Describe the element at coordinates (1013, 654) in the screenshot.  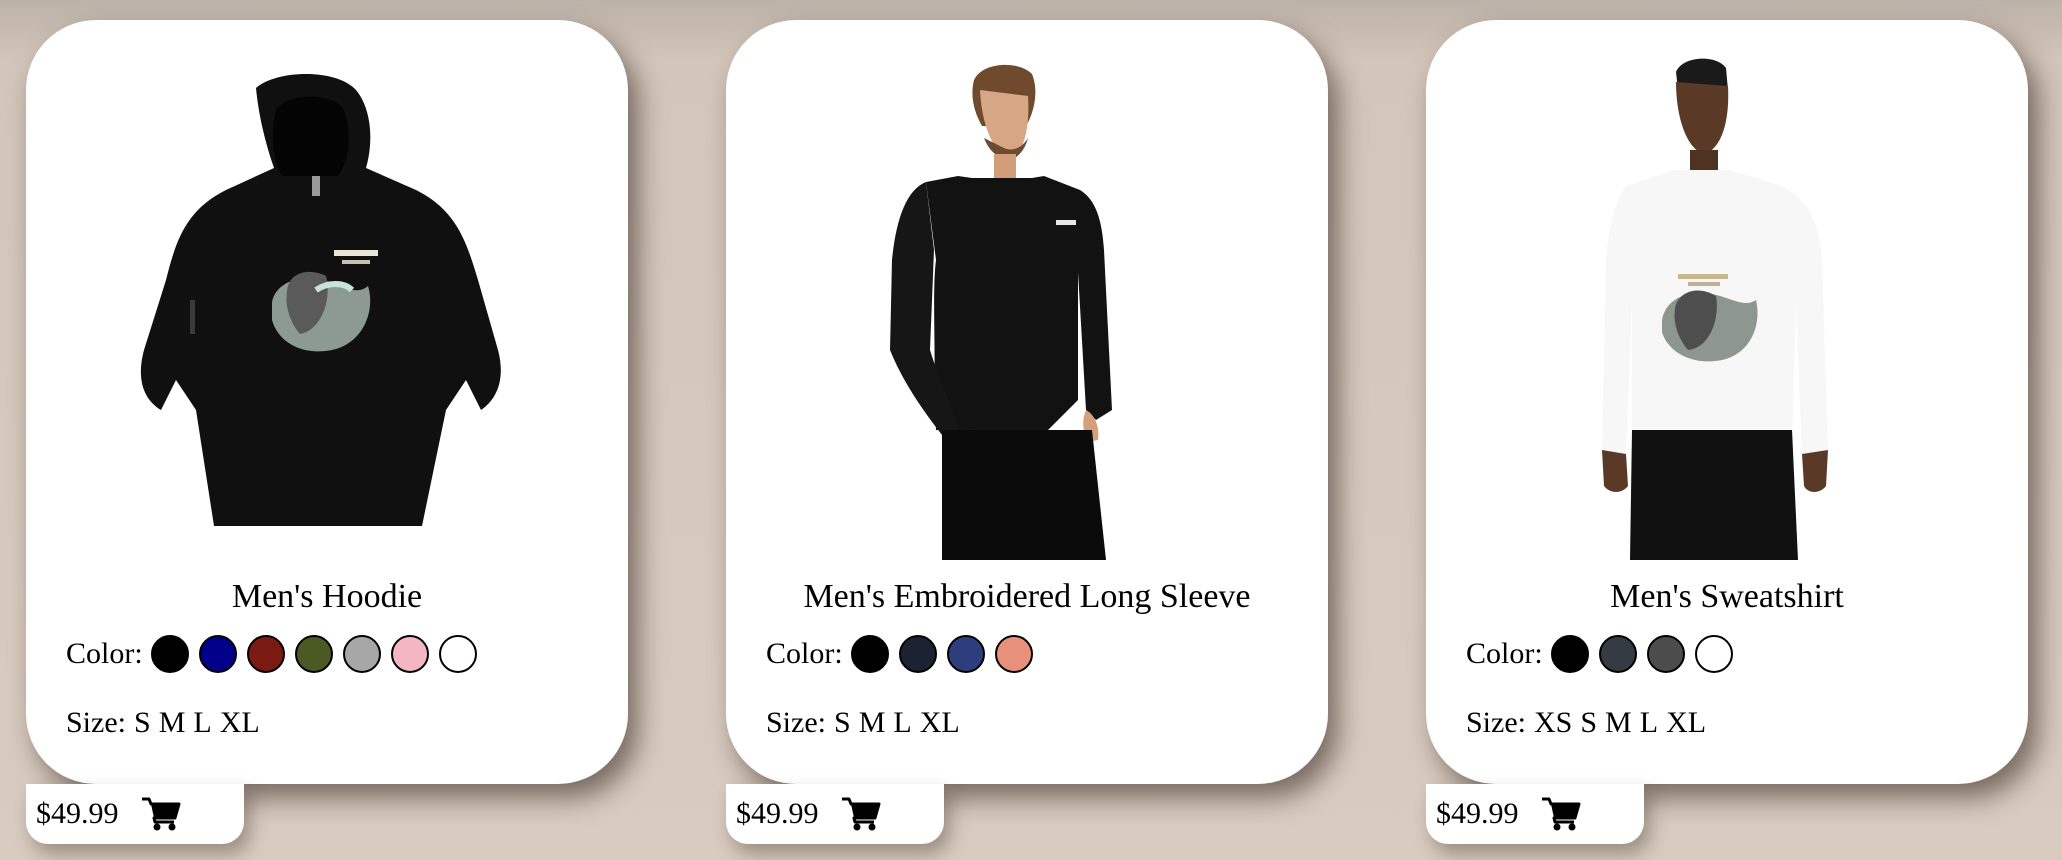
I see `color-swatch-salmon` at that location.